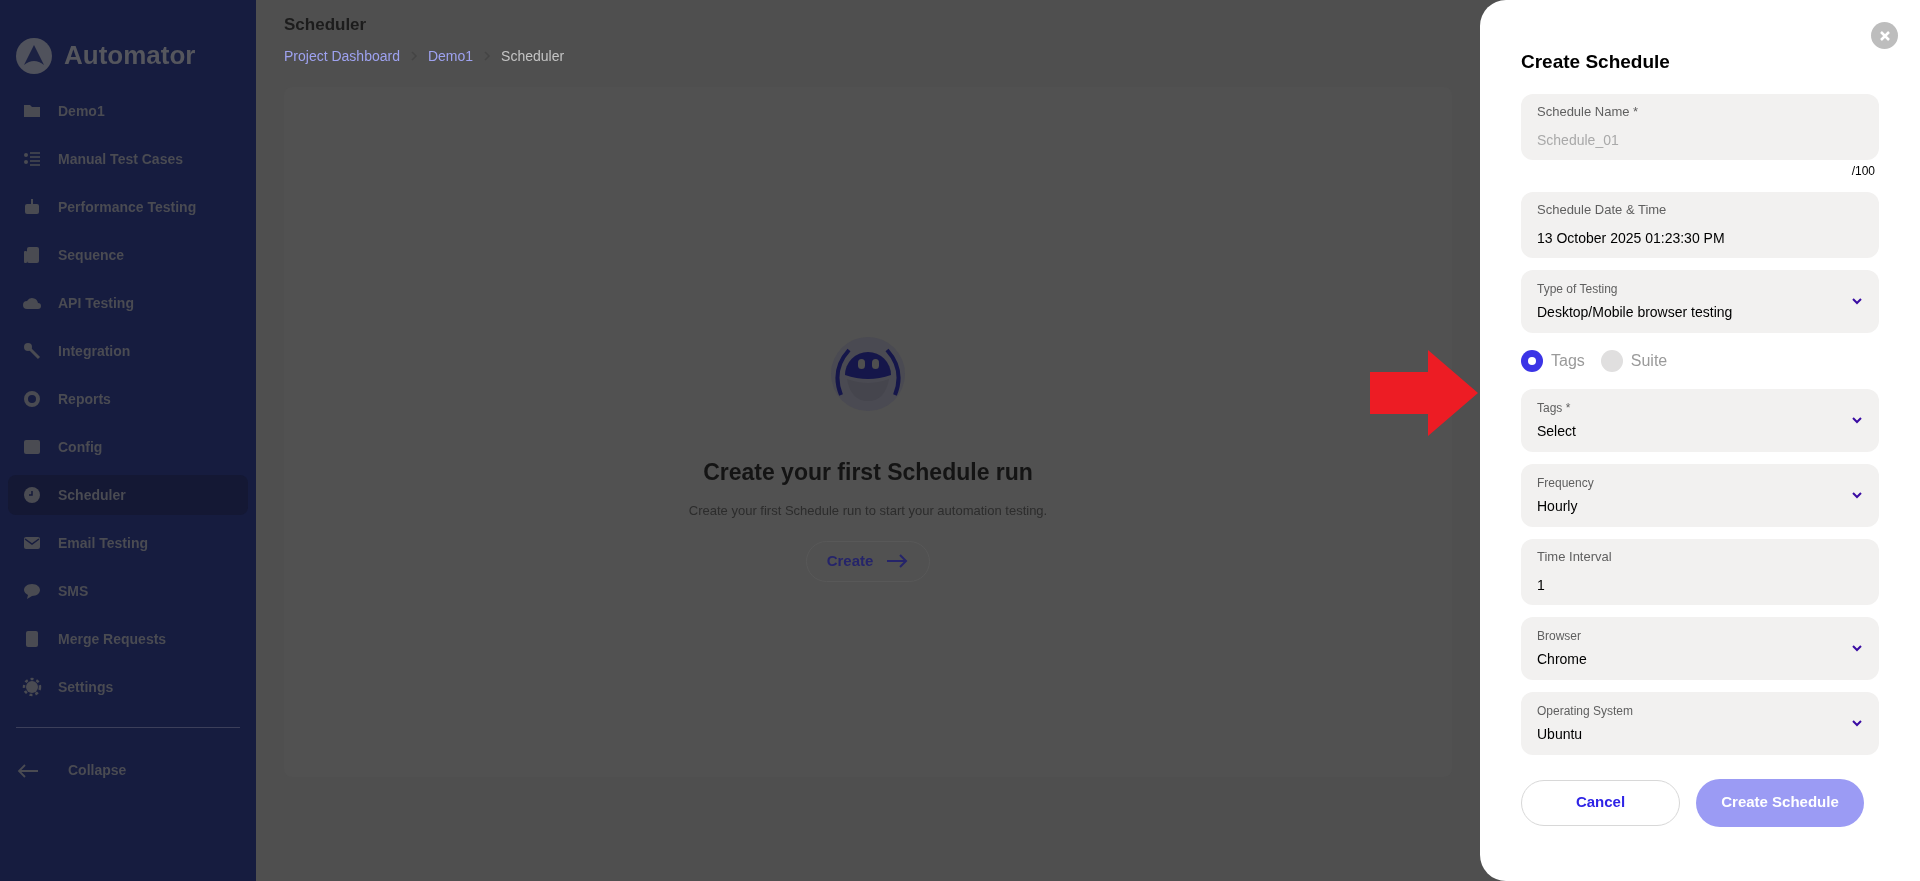 This screenshot has height=881, width=1920. Describe the element at coordinates (1700, 648) in the screenshot. I see `select-field: Browser Chrome` at that location.